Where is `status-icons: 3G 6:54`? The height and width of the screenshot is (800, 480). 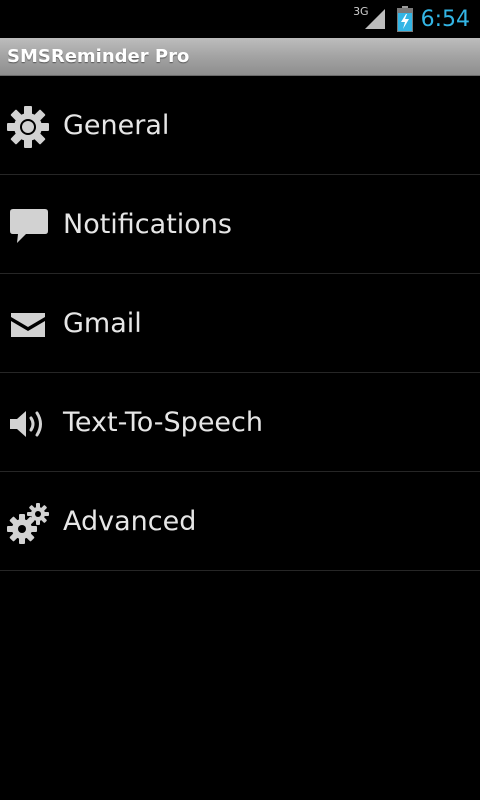 status-icons: 3G 6:54 is located at coordinates (411, 19).